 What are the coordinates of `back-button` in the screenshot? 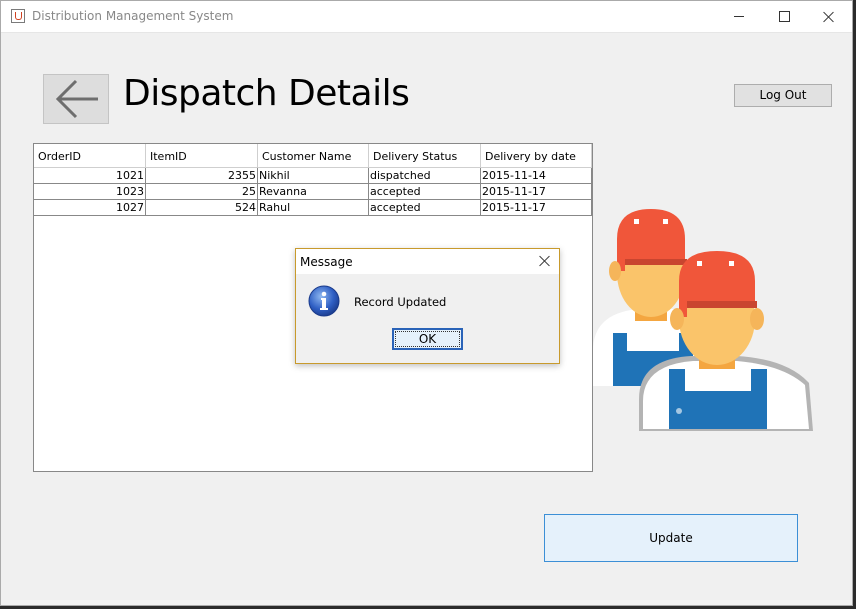 It's located at (76, 99).